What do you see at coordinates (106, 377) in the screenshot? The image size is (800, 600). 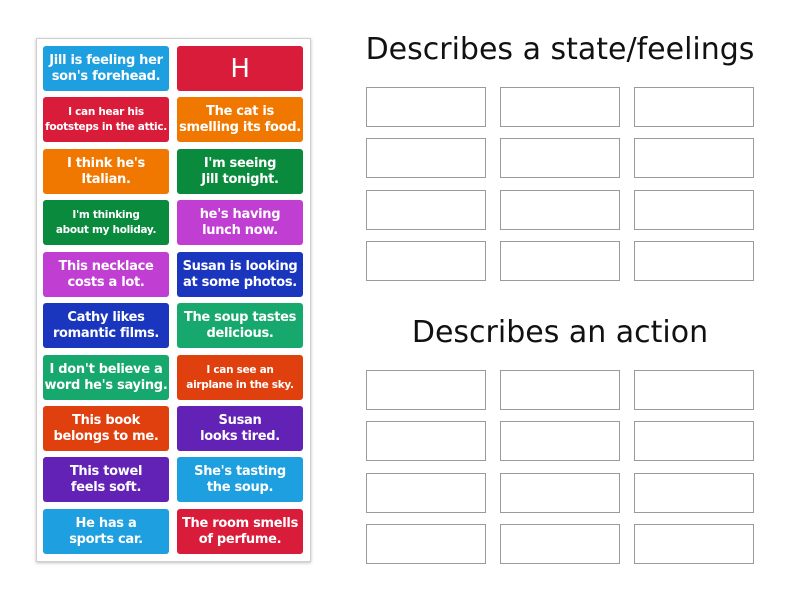 I see `card-tile: I don't believe a word he's saying.` at bounding box center [106, 377].